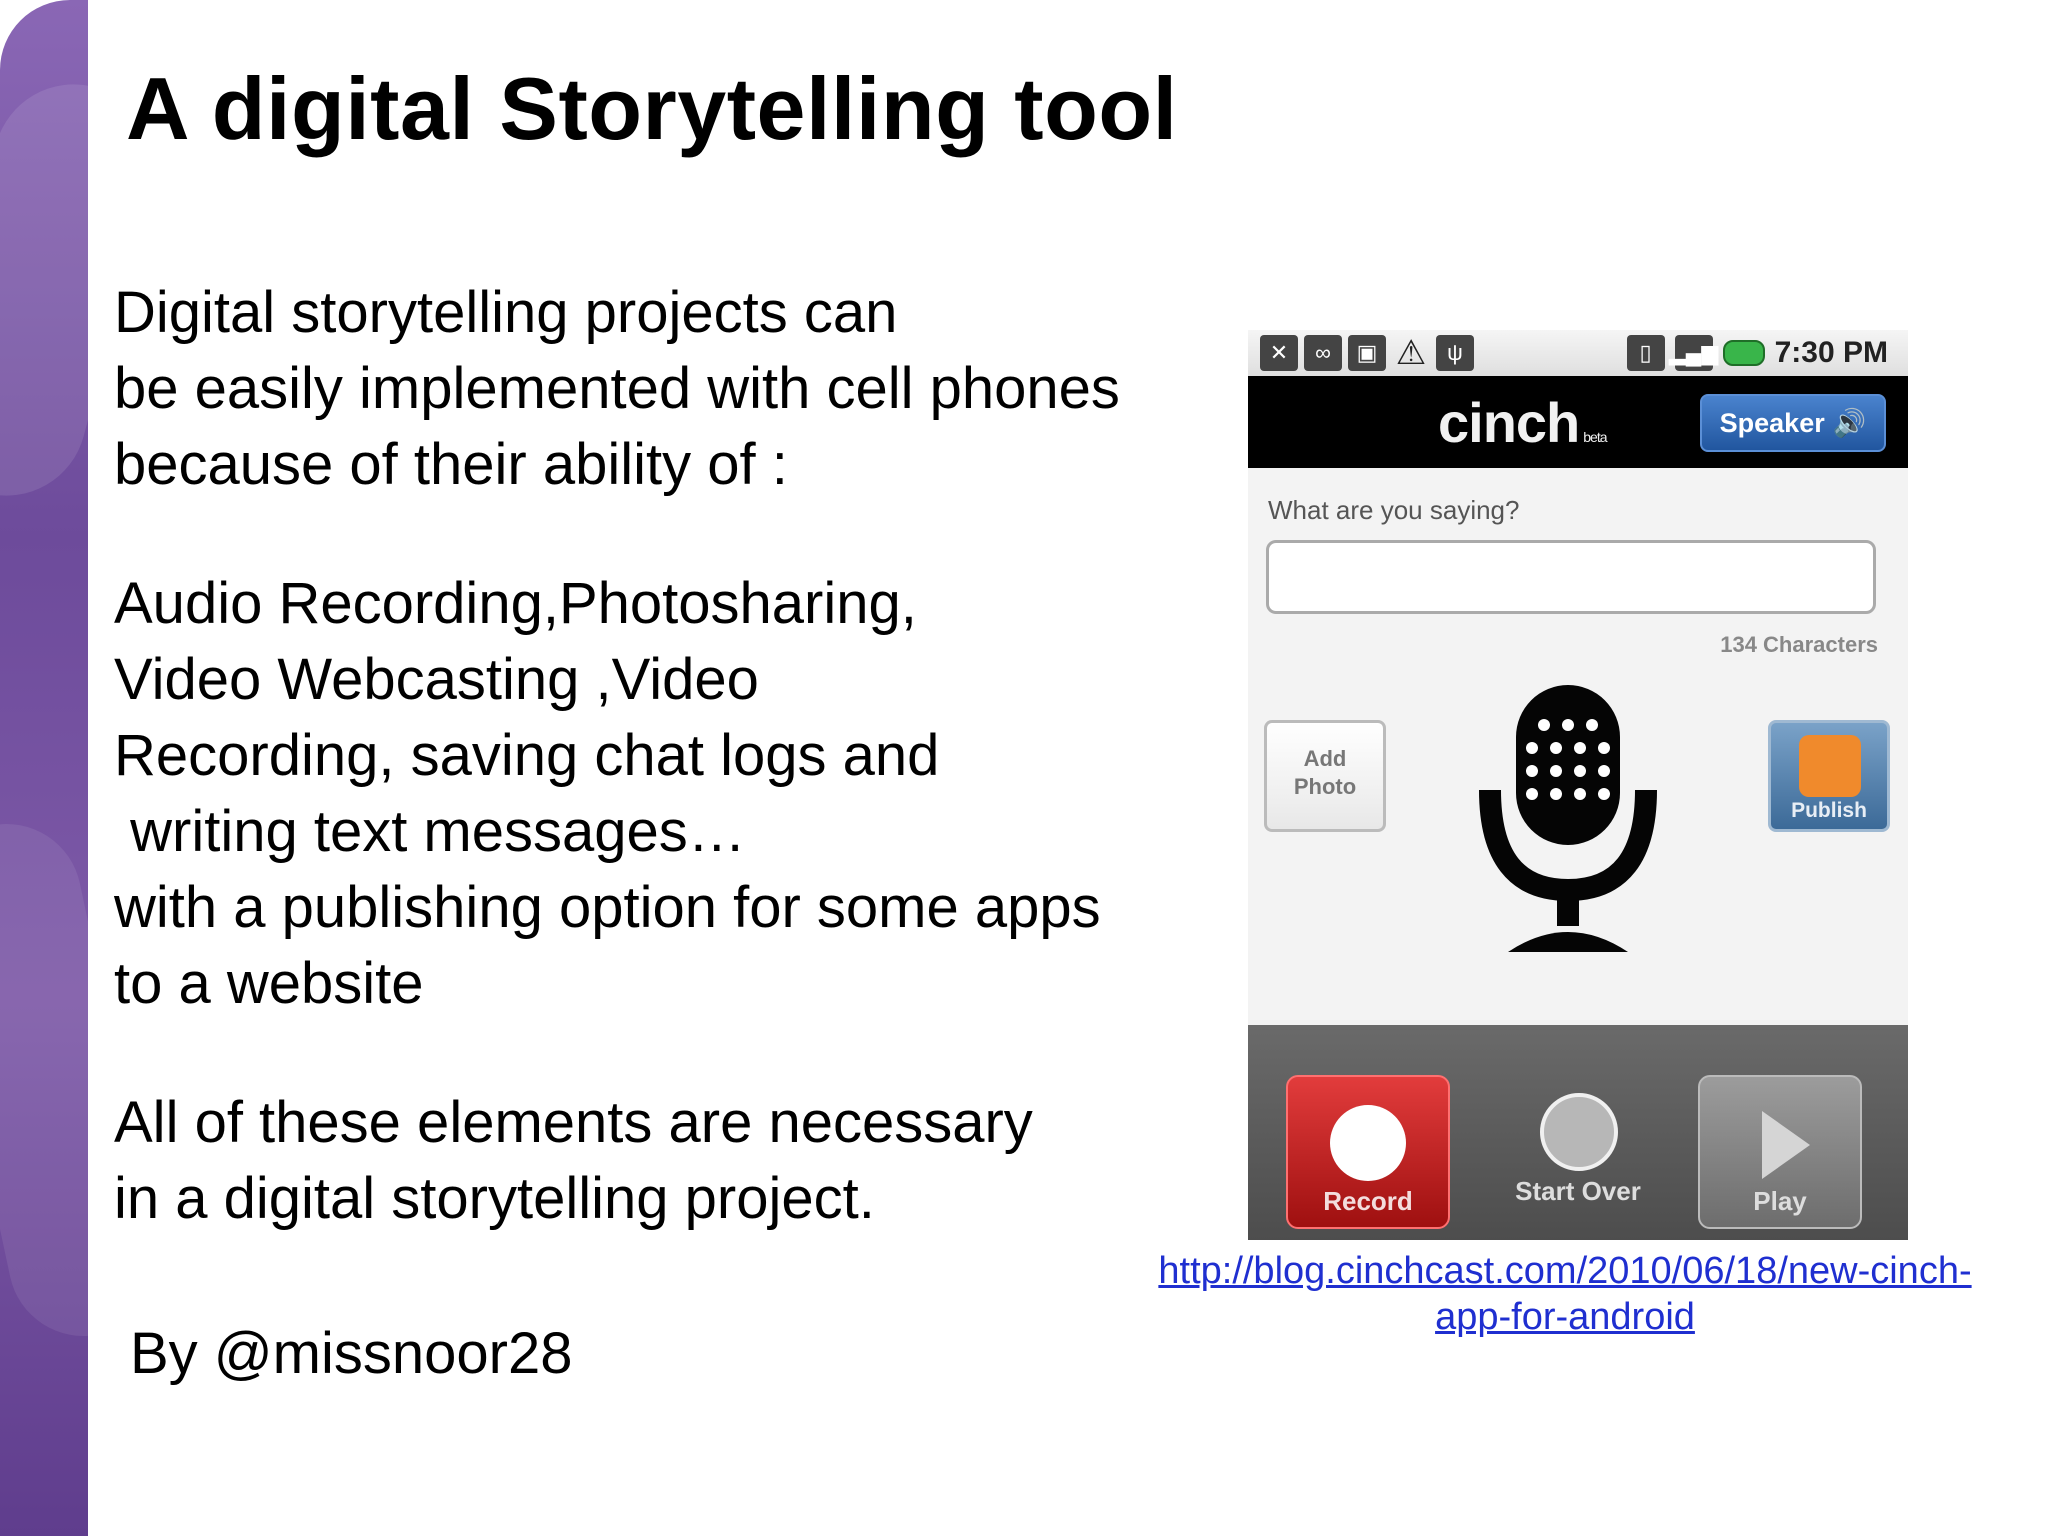 This screenshot has width=2048, height=1536. What do you see at coordinates (527, 755) in the screenshot?
I see `body-line: Recording, saving chat logs and` at bounding box center [527, 755].